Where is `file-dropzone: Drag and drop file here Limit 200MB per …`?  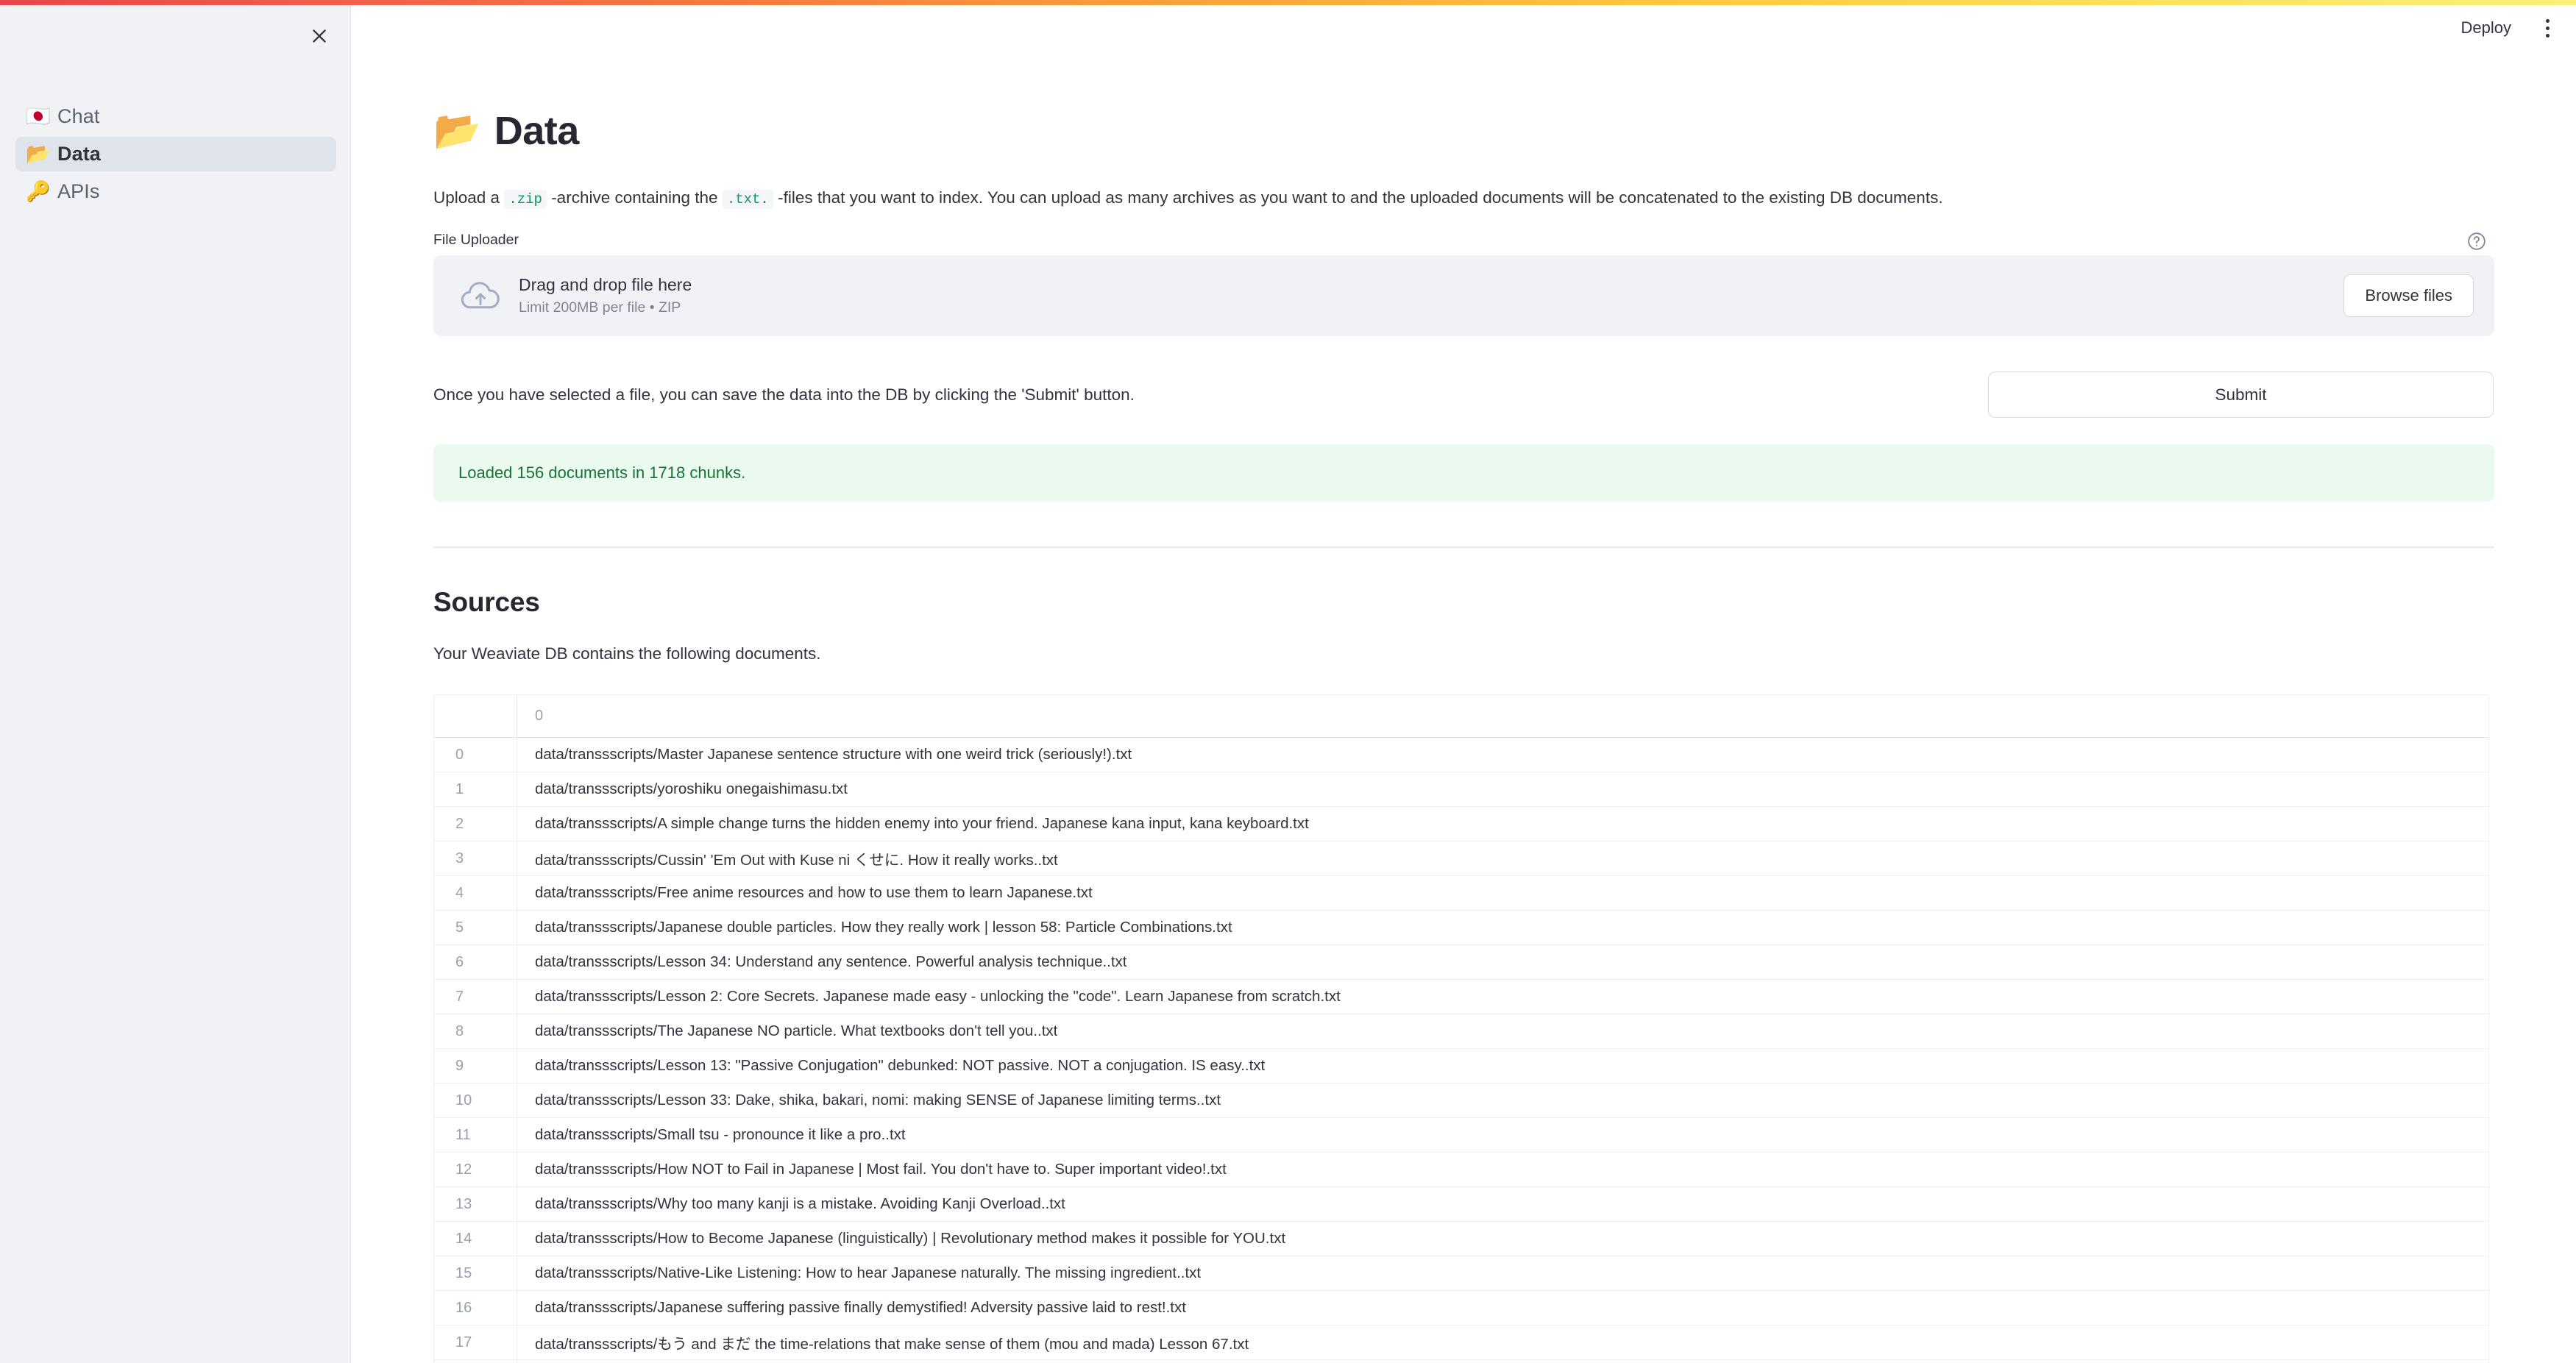
file-dropzone: Drag and drop file here Limit 200MB per … is located at coordinates (1463, 295).